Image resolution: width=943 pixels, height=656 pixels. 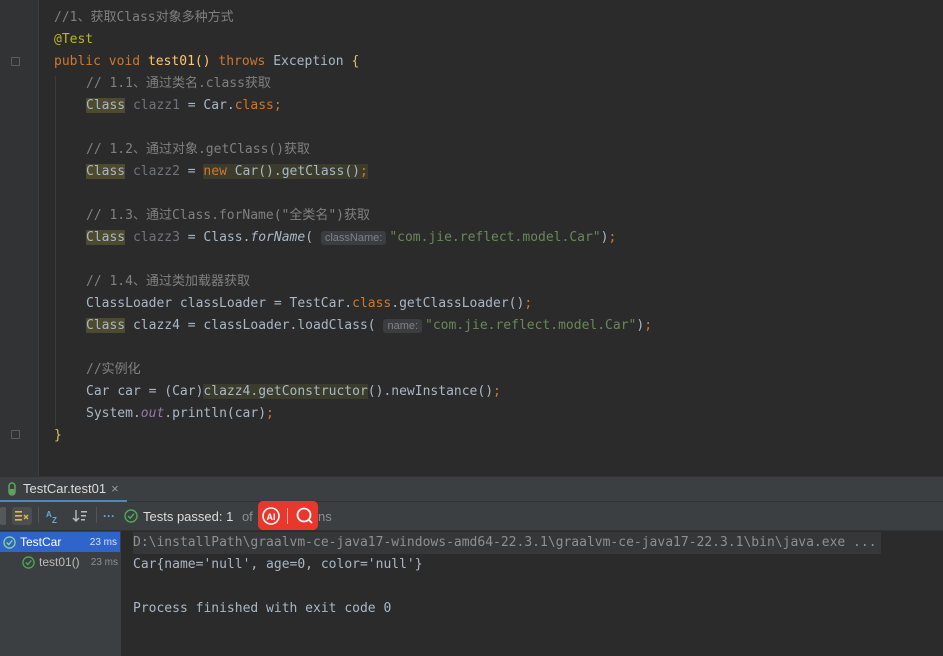 I want to click on tree-item-test01: test01() 23 ms, so click(x=70, y=562).